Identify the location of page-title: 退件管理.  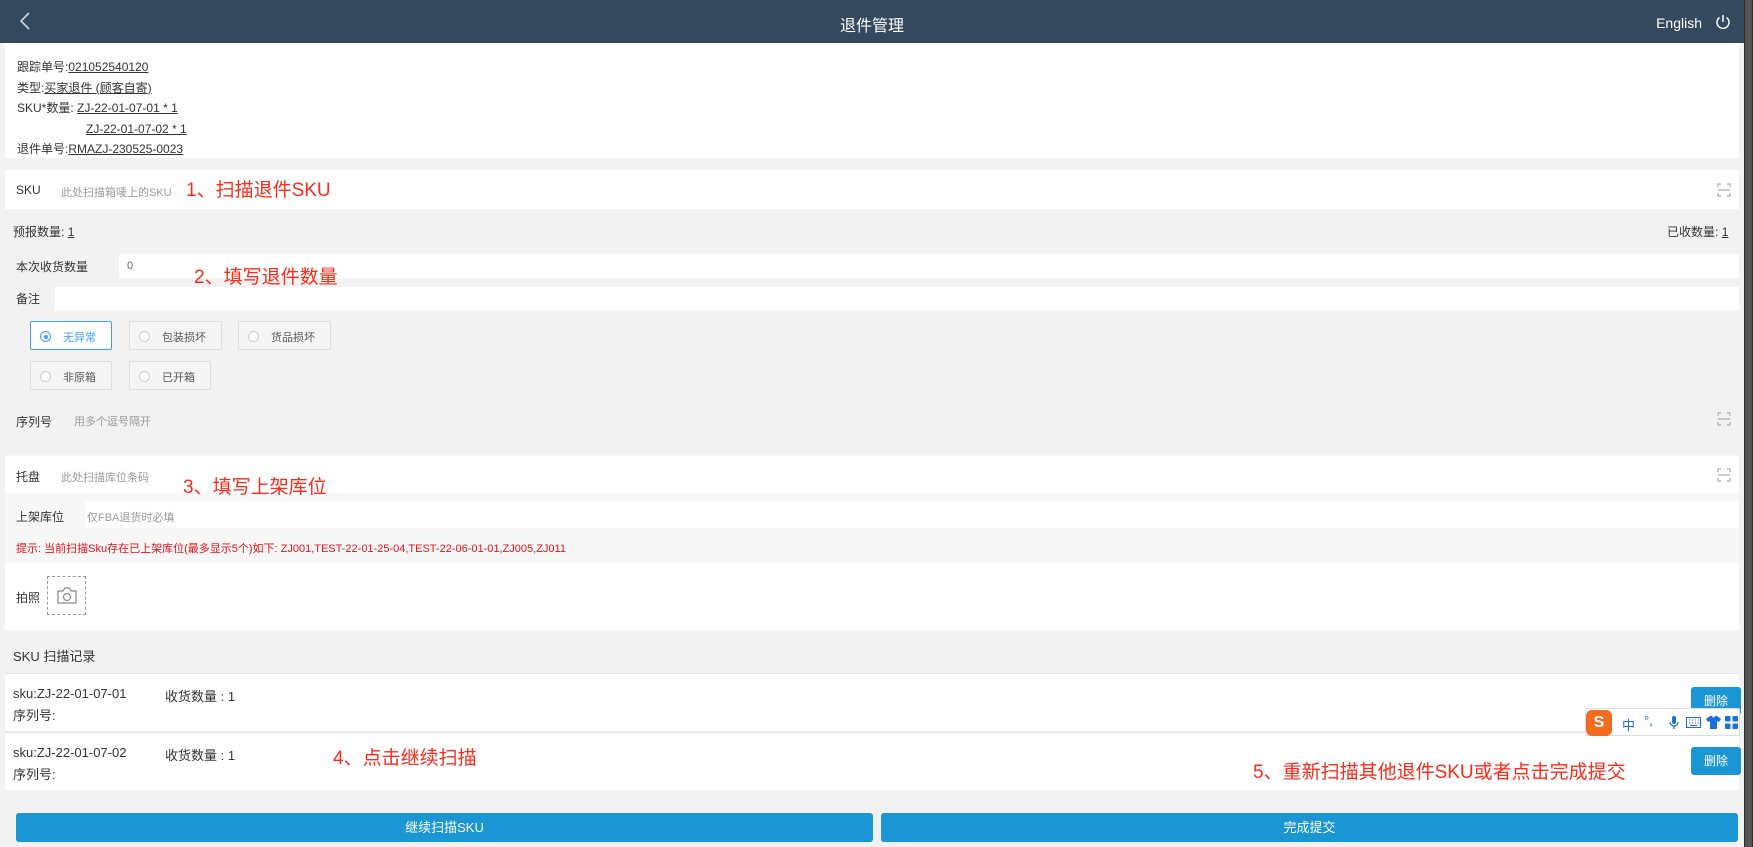
(871, 26).